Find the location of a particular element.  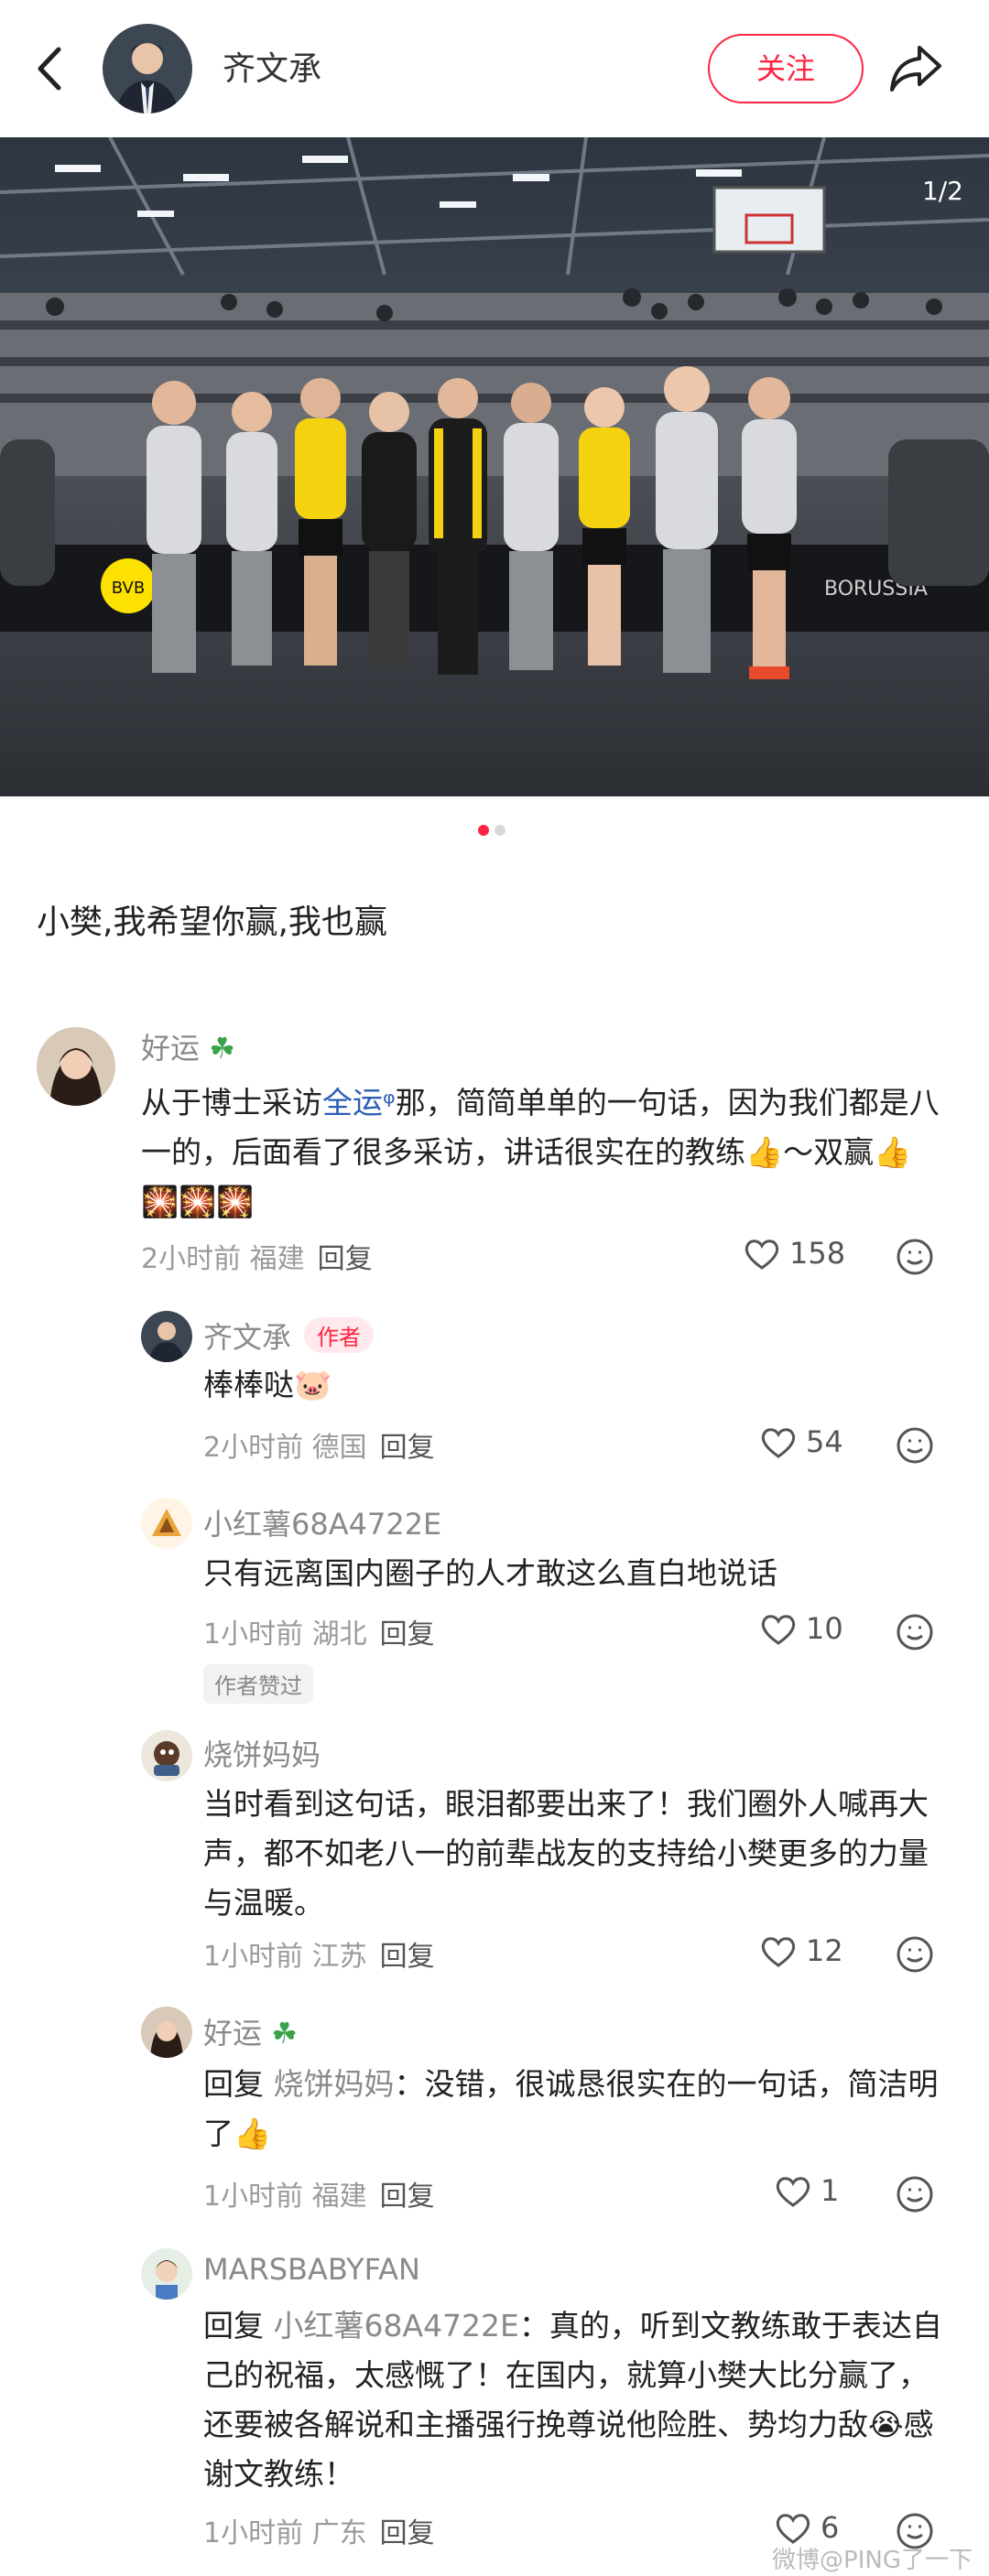

crying-emoji-icon: 😭 is located at coordinates (886, 2425).